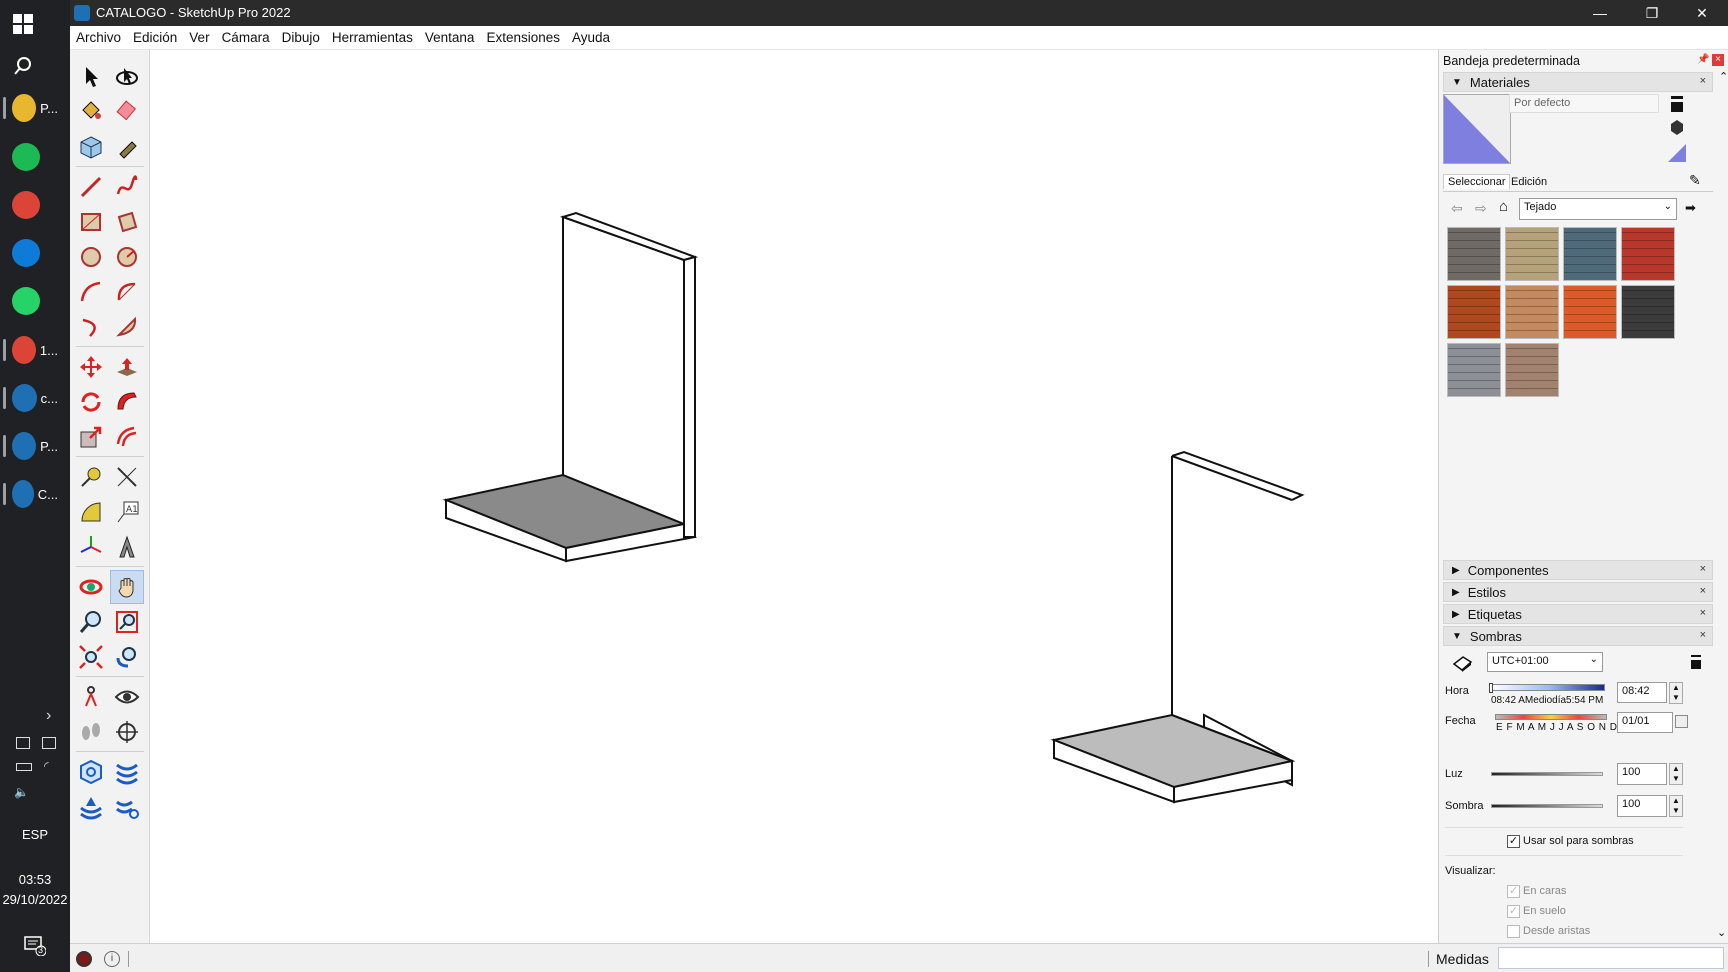 This screenshot has height=972, width=1728. Describe the element at coordinates (91, 187) in the screenshot. I see `line-tool-icon` at that location.